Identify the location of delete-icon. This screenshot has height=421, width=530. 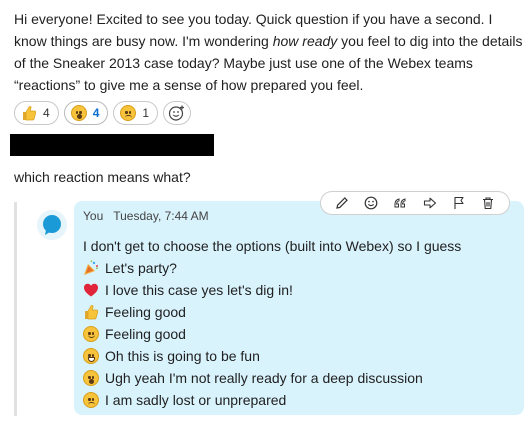
(488, 203).